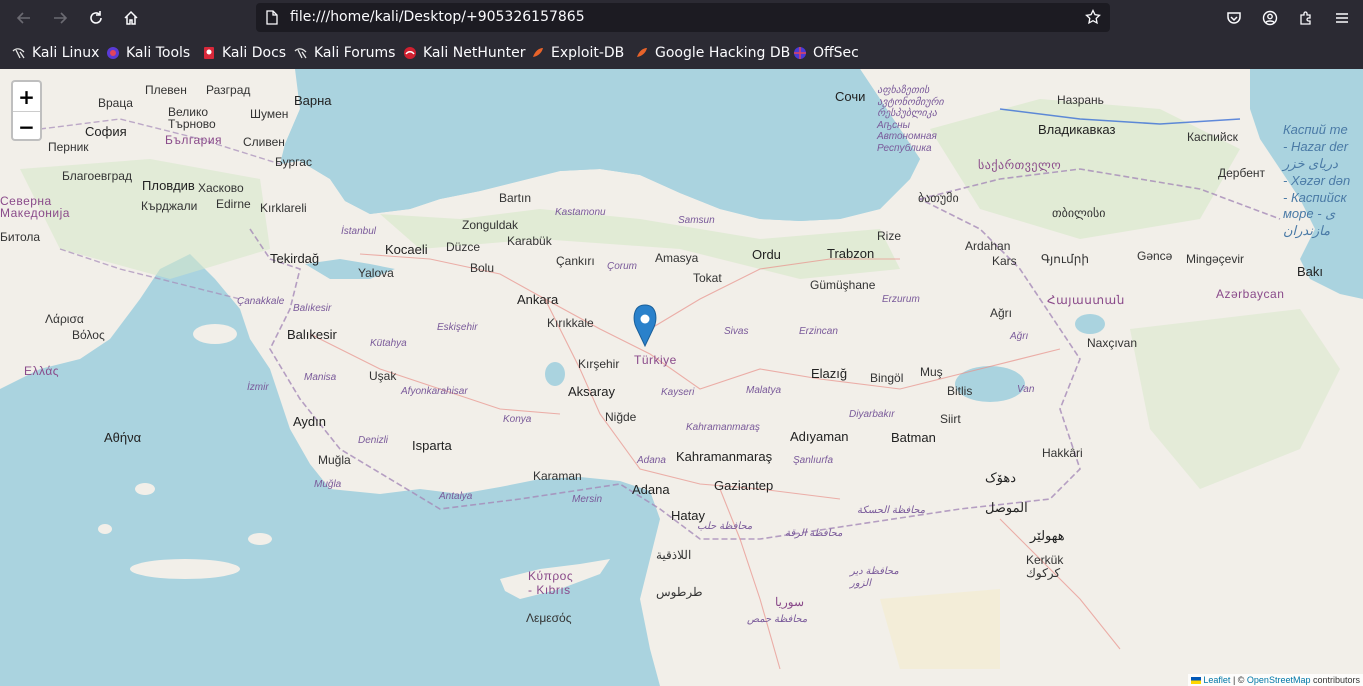 This screenshot has height=686, width=1363. Describe the element at coordinates (261, 301) in the screenshot. I see `map-label-canakkale: Çanakkale` at that location.